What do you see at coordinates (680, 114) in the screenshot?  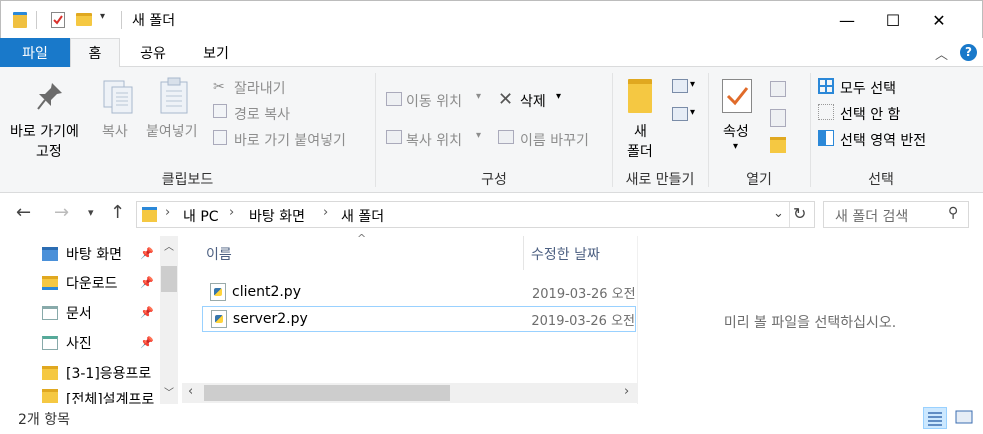 I see `easy-access-icon` at bounding box center [680, 114].